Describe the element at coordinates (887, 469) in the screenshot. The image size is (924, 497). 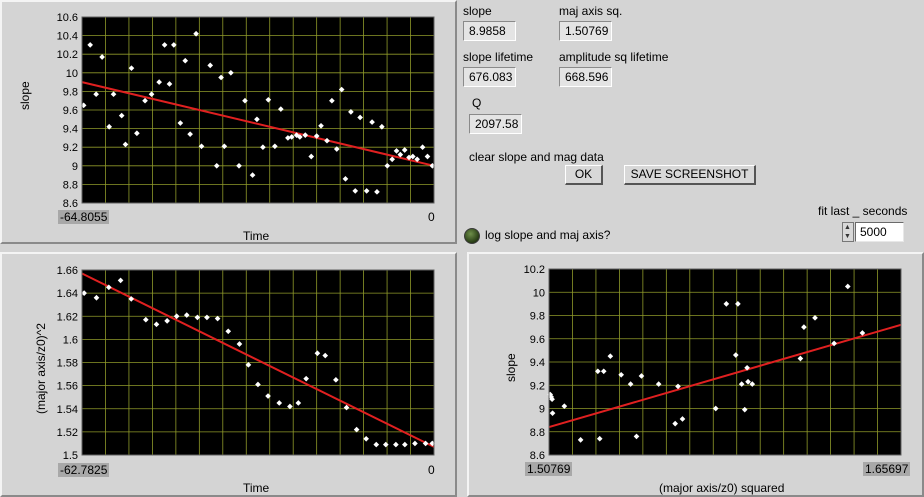
I see `slope-major-chart-x-max: 1.65697` at that location.